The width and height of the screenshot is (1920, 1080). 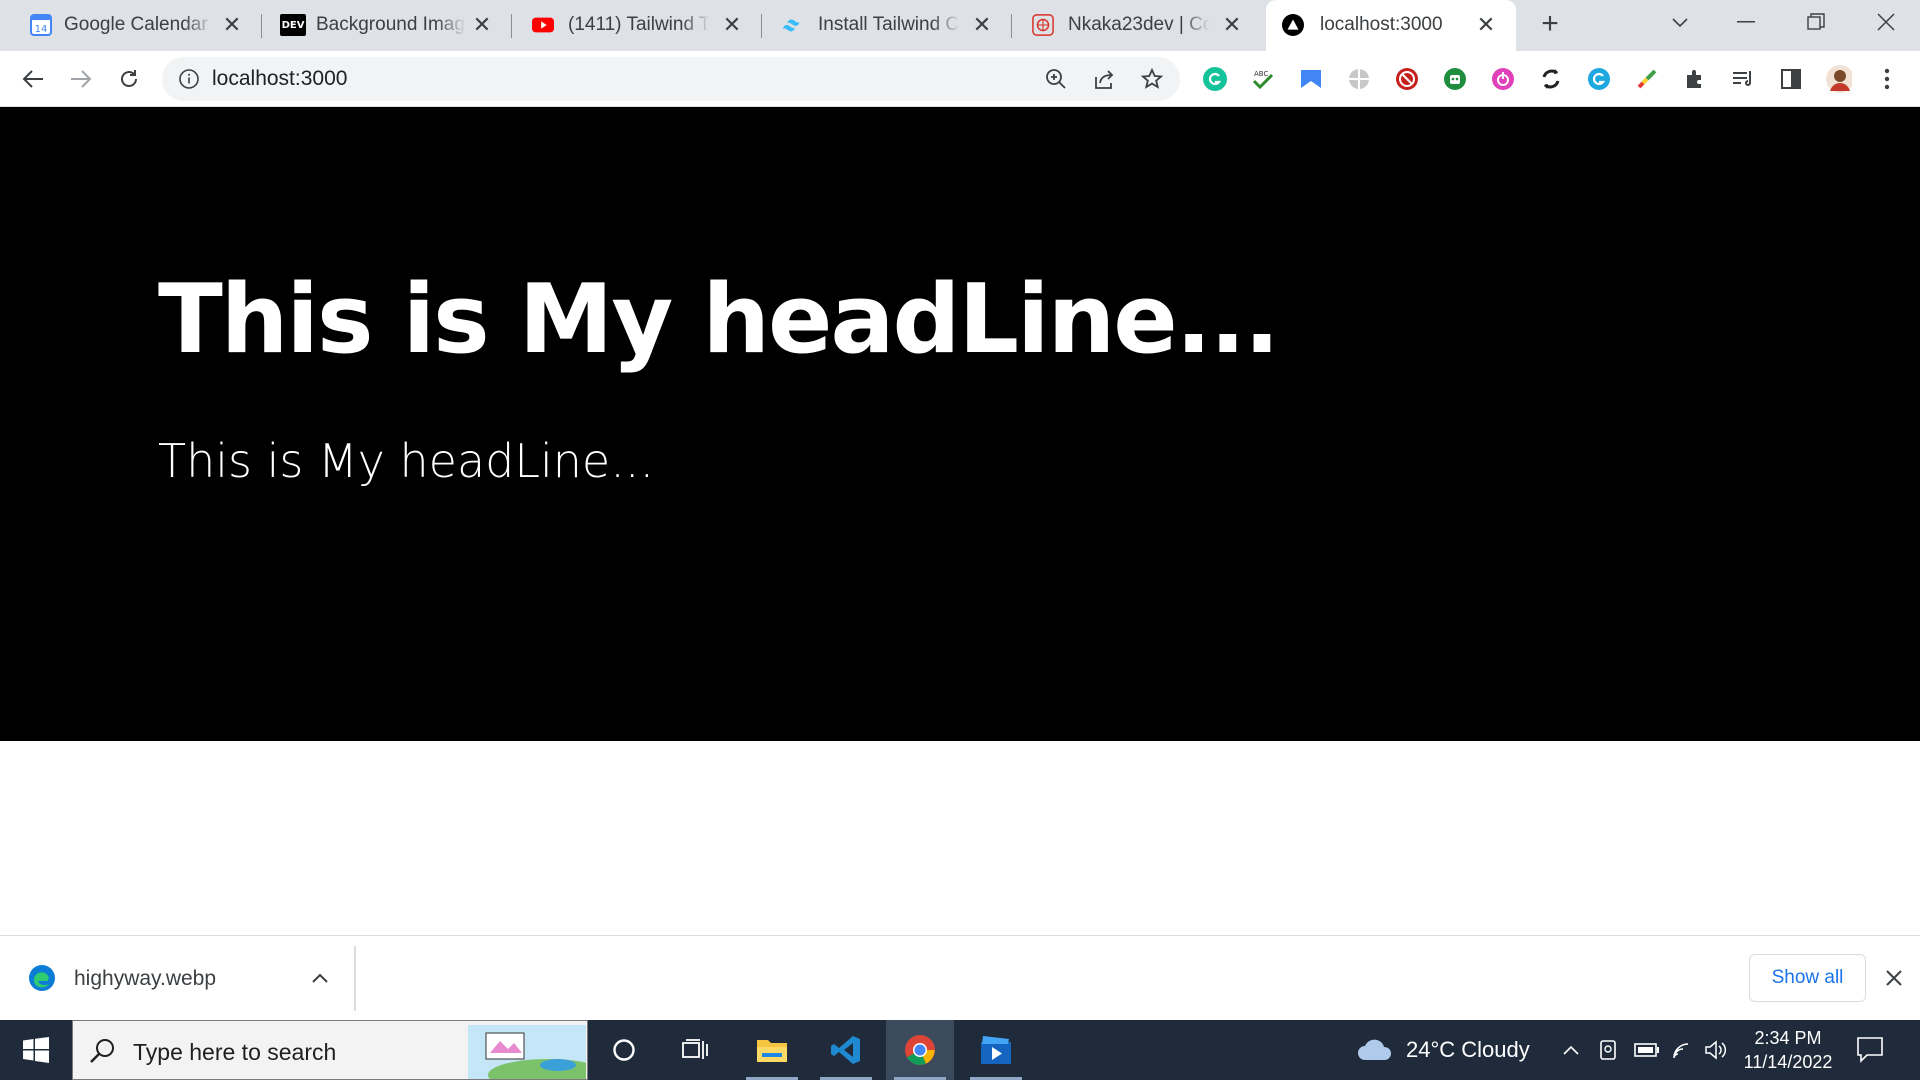 I want to click on bookmark-extension-icon, so click(x=1311, y=79).